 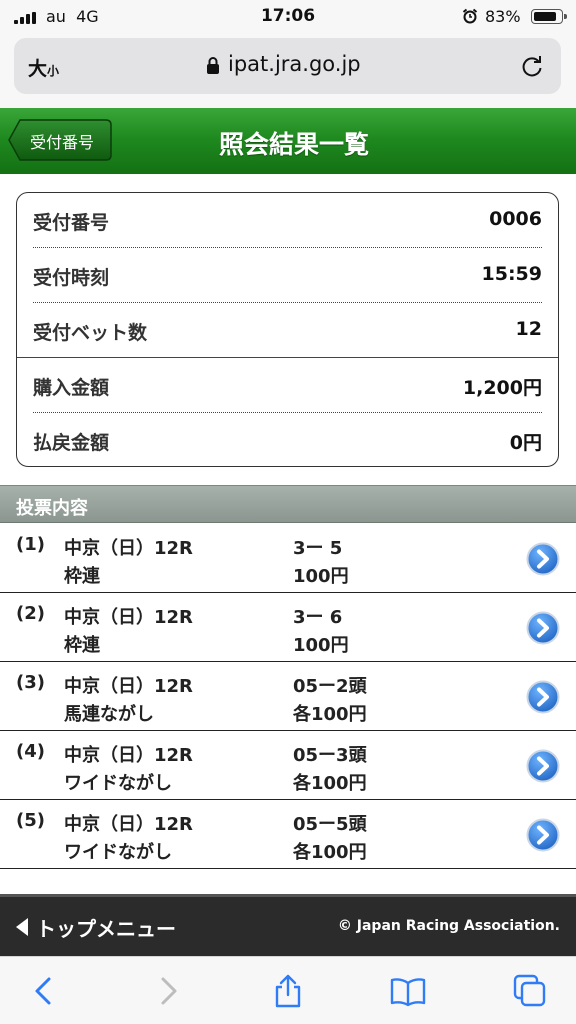 What do you see at coordinates (30, 544) in the screenshot?
I see `bet-index: (1)` at bounding box center [30, 544].